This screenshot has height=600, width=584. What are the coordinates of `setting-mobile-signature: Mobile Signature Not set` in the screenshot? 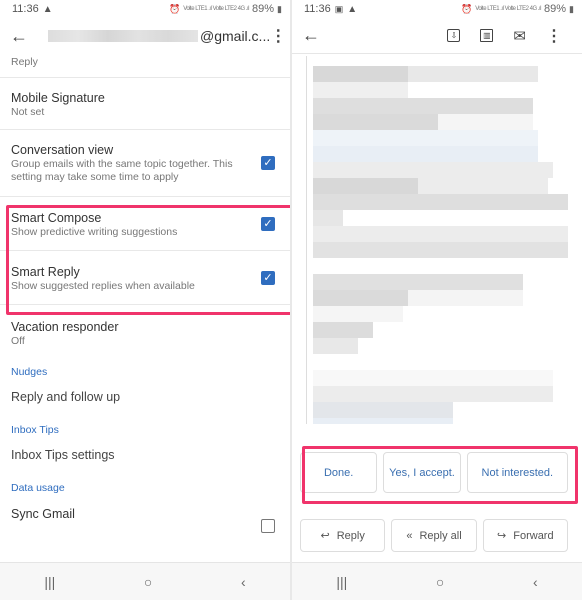 It's located at (145, 104).